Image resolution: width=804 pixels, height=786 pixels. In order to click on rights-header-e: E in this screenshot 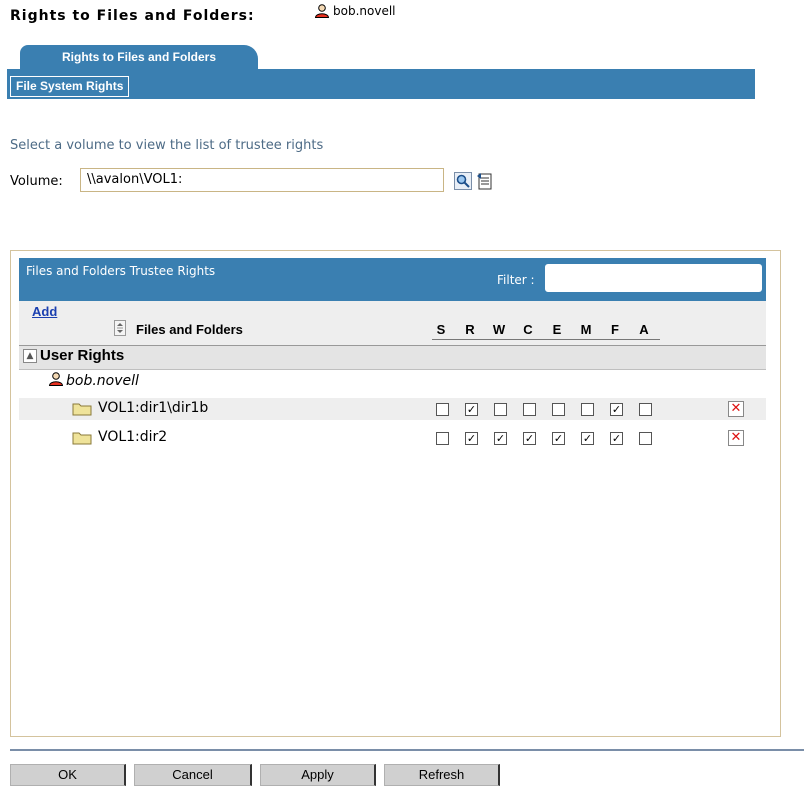, I will do `click(557, 329)`.